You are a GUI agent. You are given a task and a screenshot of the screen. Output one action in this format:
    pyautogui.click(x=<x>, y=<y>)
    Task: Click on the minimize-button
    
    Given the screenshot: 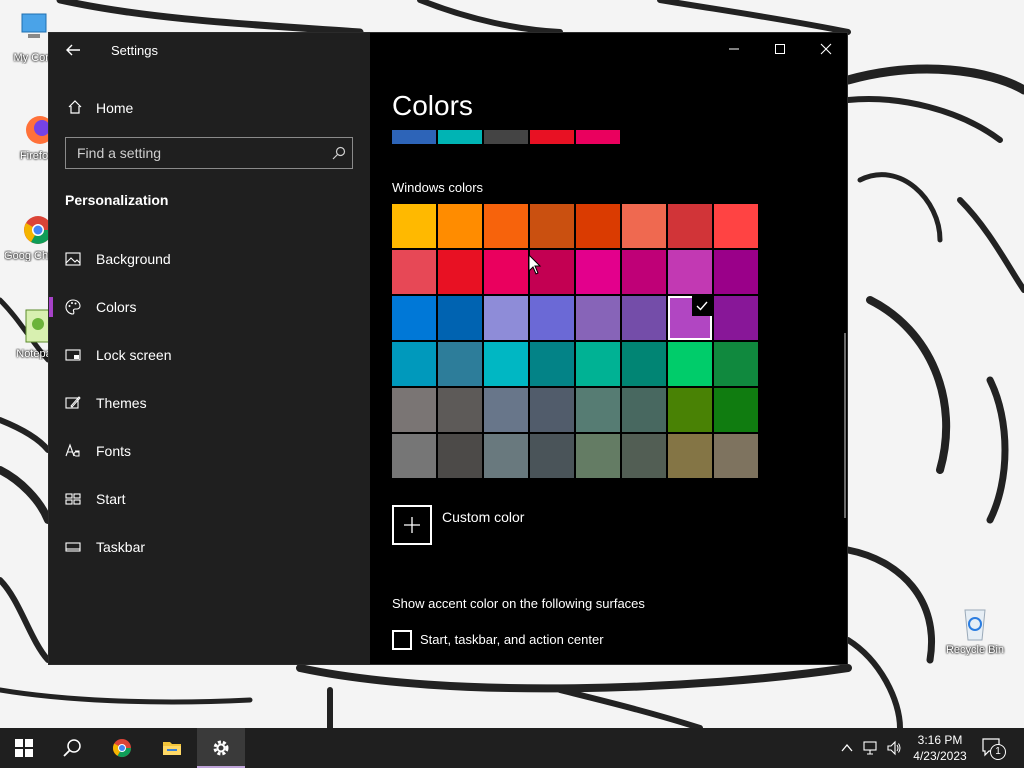 What is the action you would take?
    pyautogui.click(x=734, y=49)
    